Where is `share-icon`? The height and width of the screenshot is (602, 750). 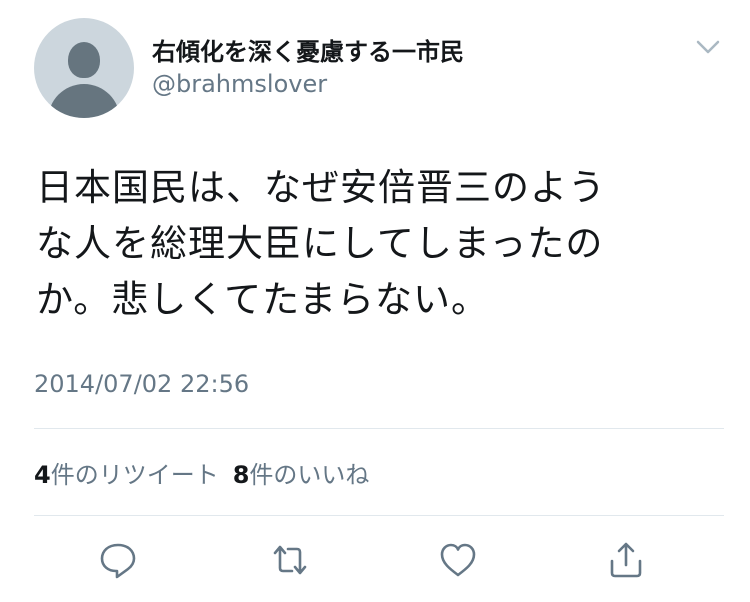 share-icon is located at coordinates (626, 560).